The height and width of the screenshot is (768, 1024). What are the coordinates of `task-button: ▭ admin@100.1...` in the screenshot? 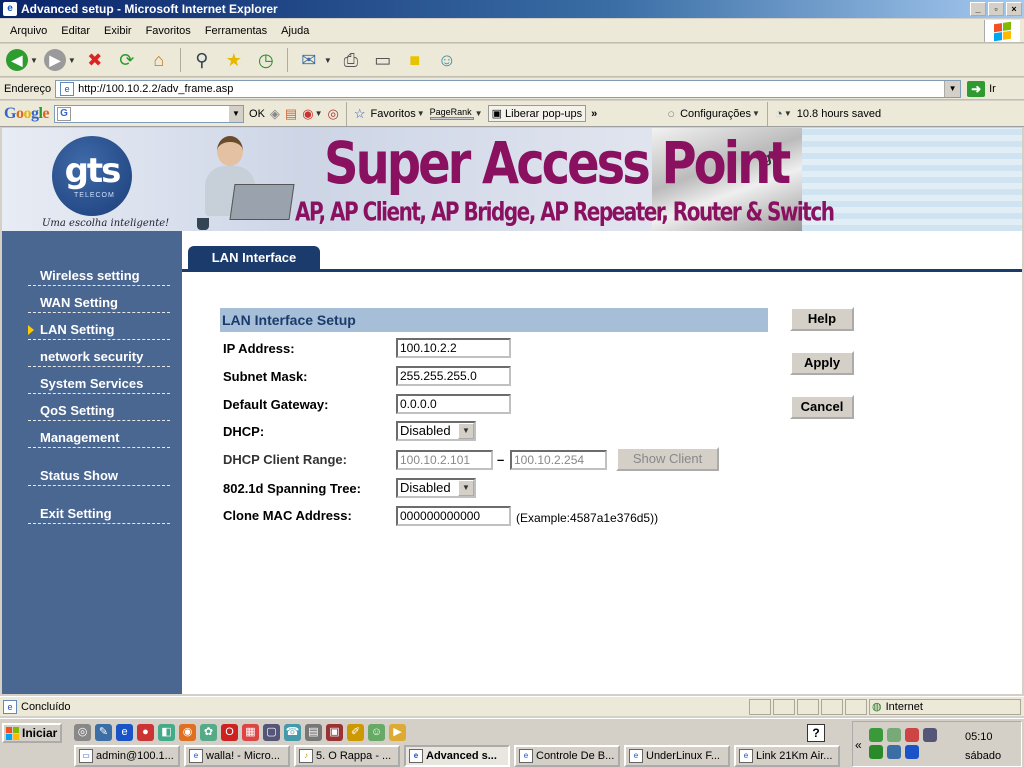 It's located at (127, 756).